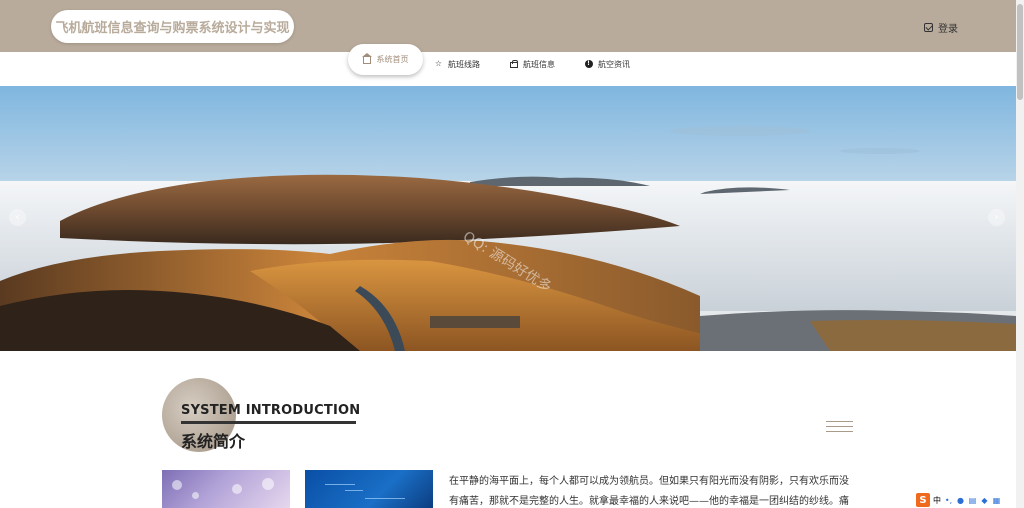  I want to click on punctuation-icon: •,, so click(948, 500).